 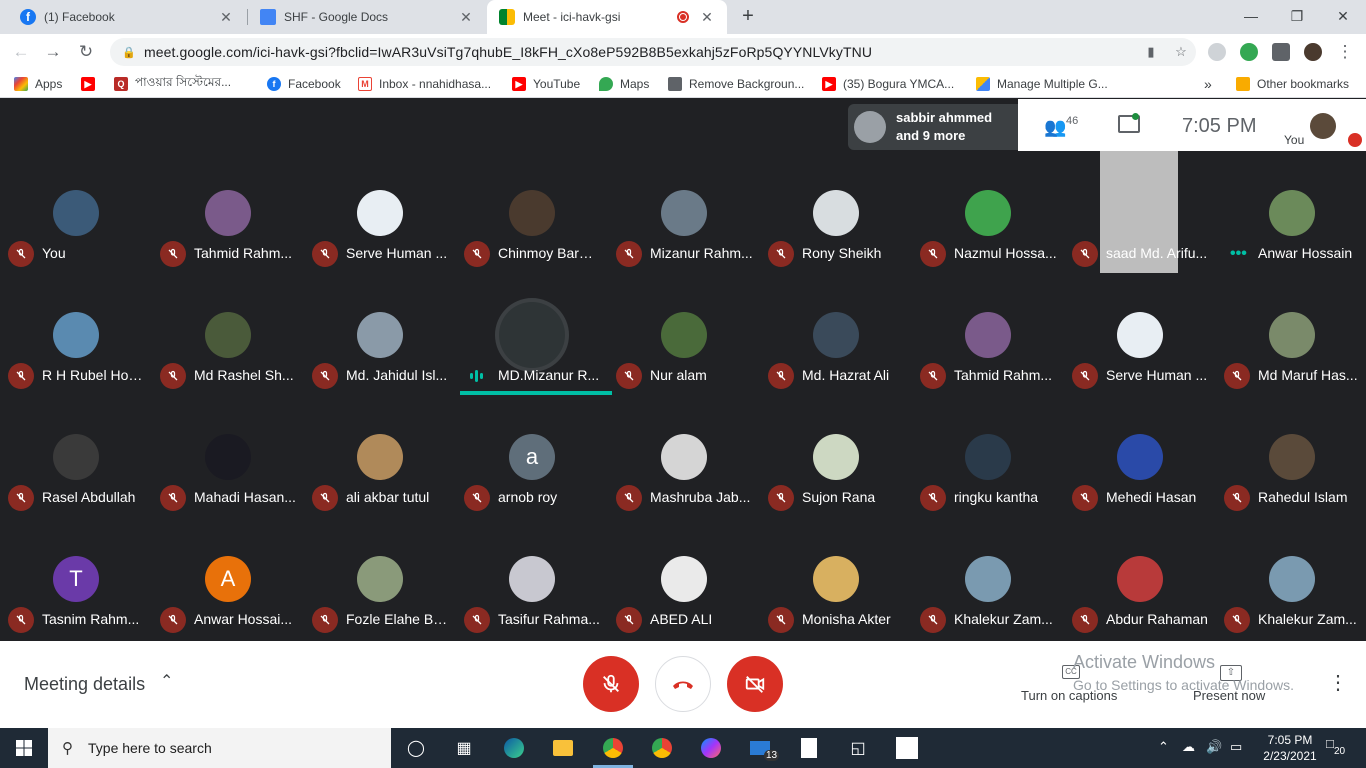 What do you see at coordinates (129, 52) in the screenshot?
I see `lock-icon: 🔒` at bounding box center [129, 52].